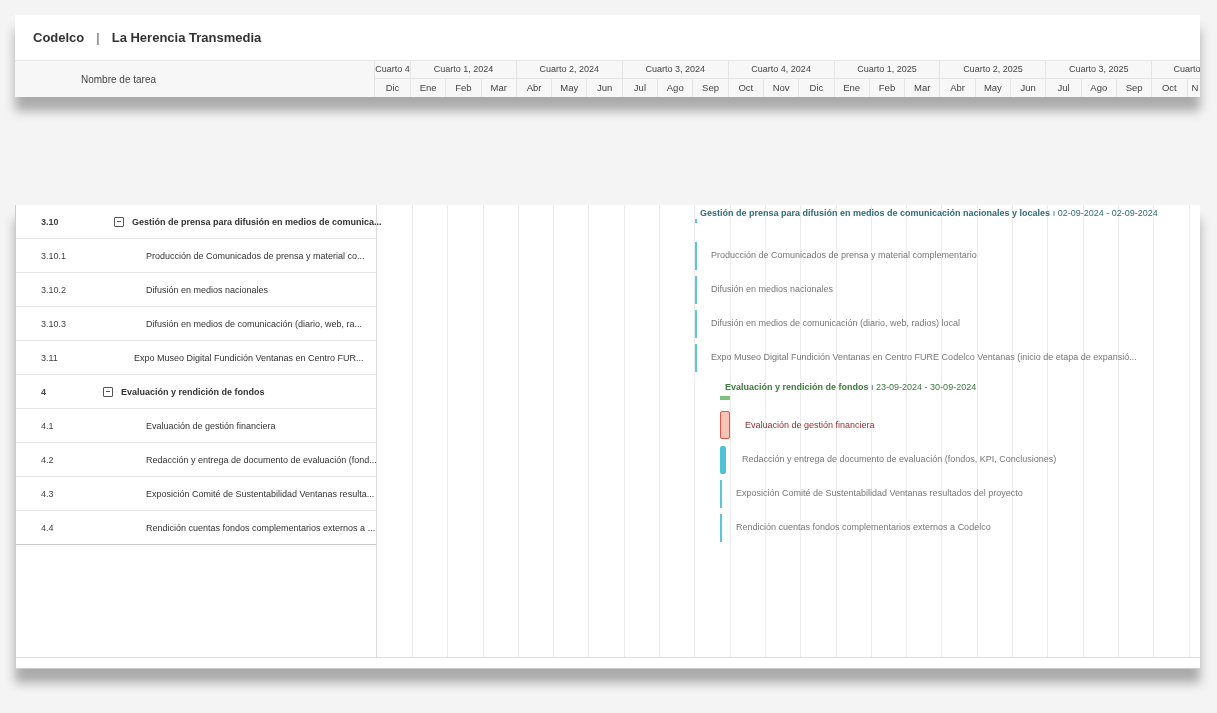 The image size is (1217, 713). What do you see at coordinates (844, 255) in the screenshot?
I see `task-label: Producción de Comunicados de prensa y material complementario` at bounding box center [844, 255].